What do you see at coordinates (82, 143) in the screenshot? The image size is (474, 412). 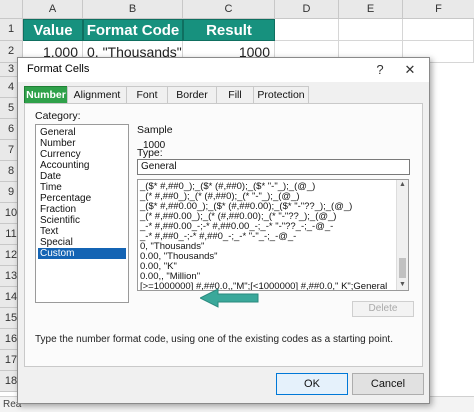 I see `category-item-number: Number` at bounding box center [82, 143].